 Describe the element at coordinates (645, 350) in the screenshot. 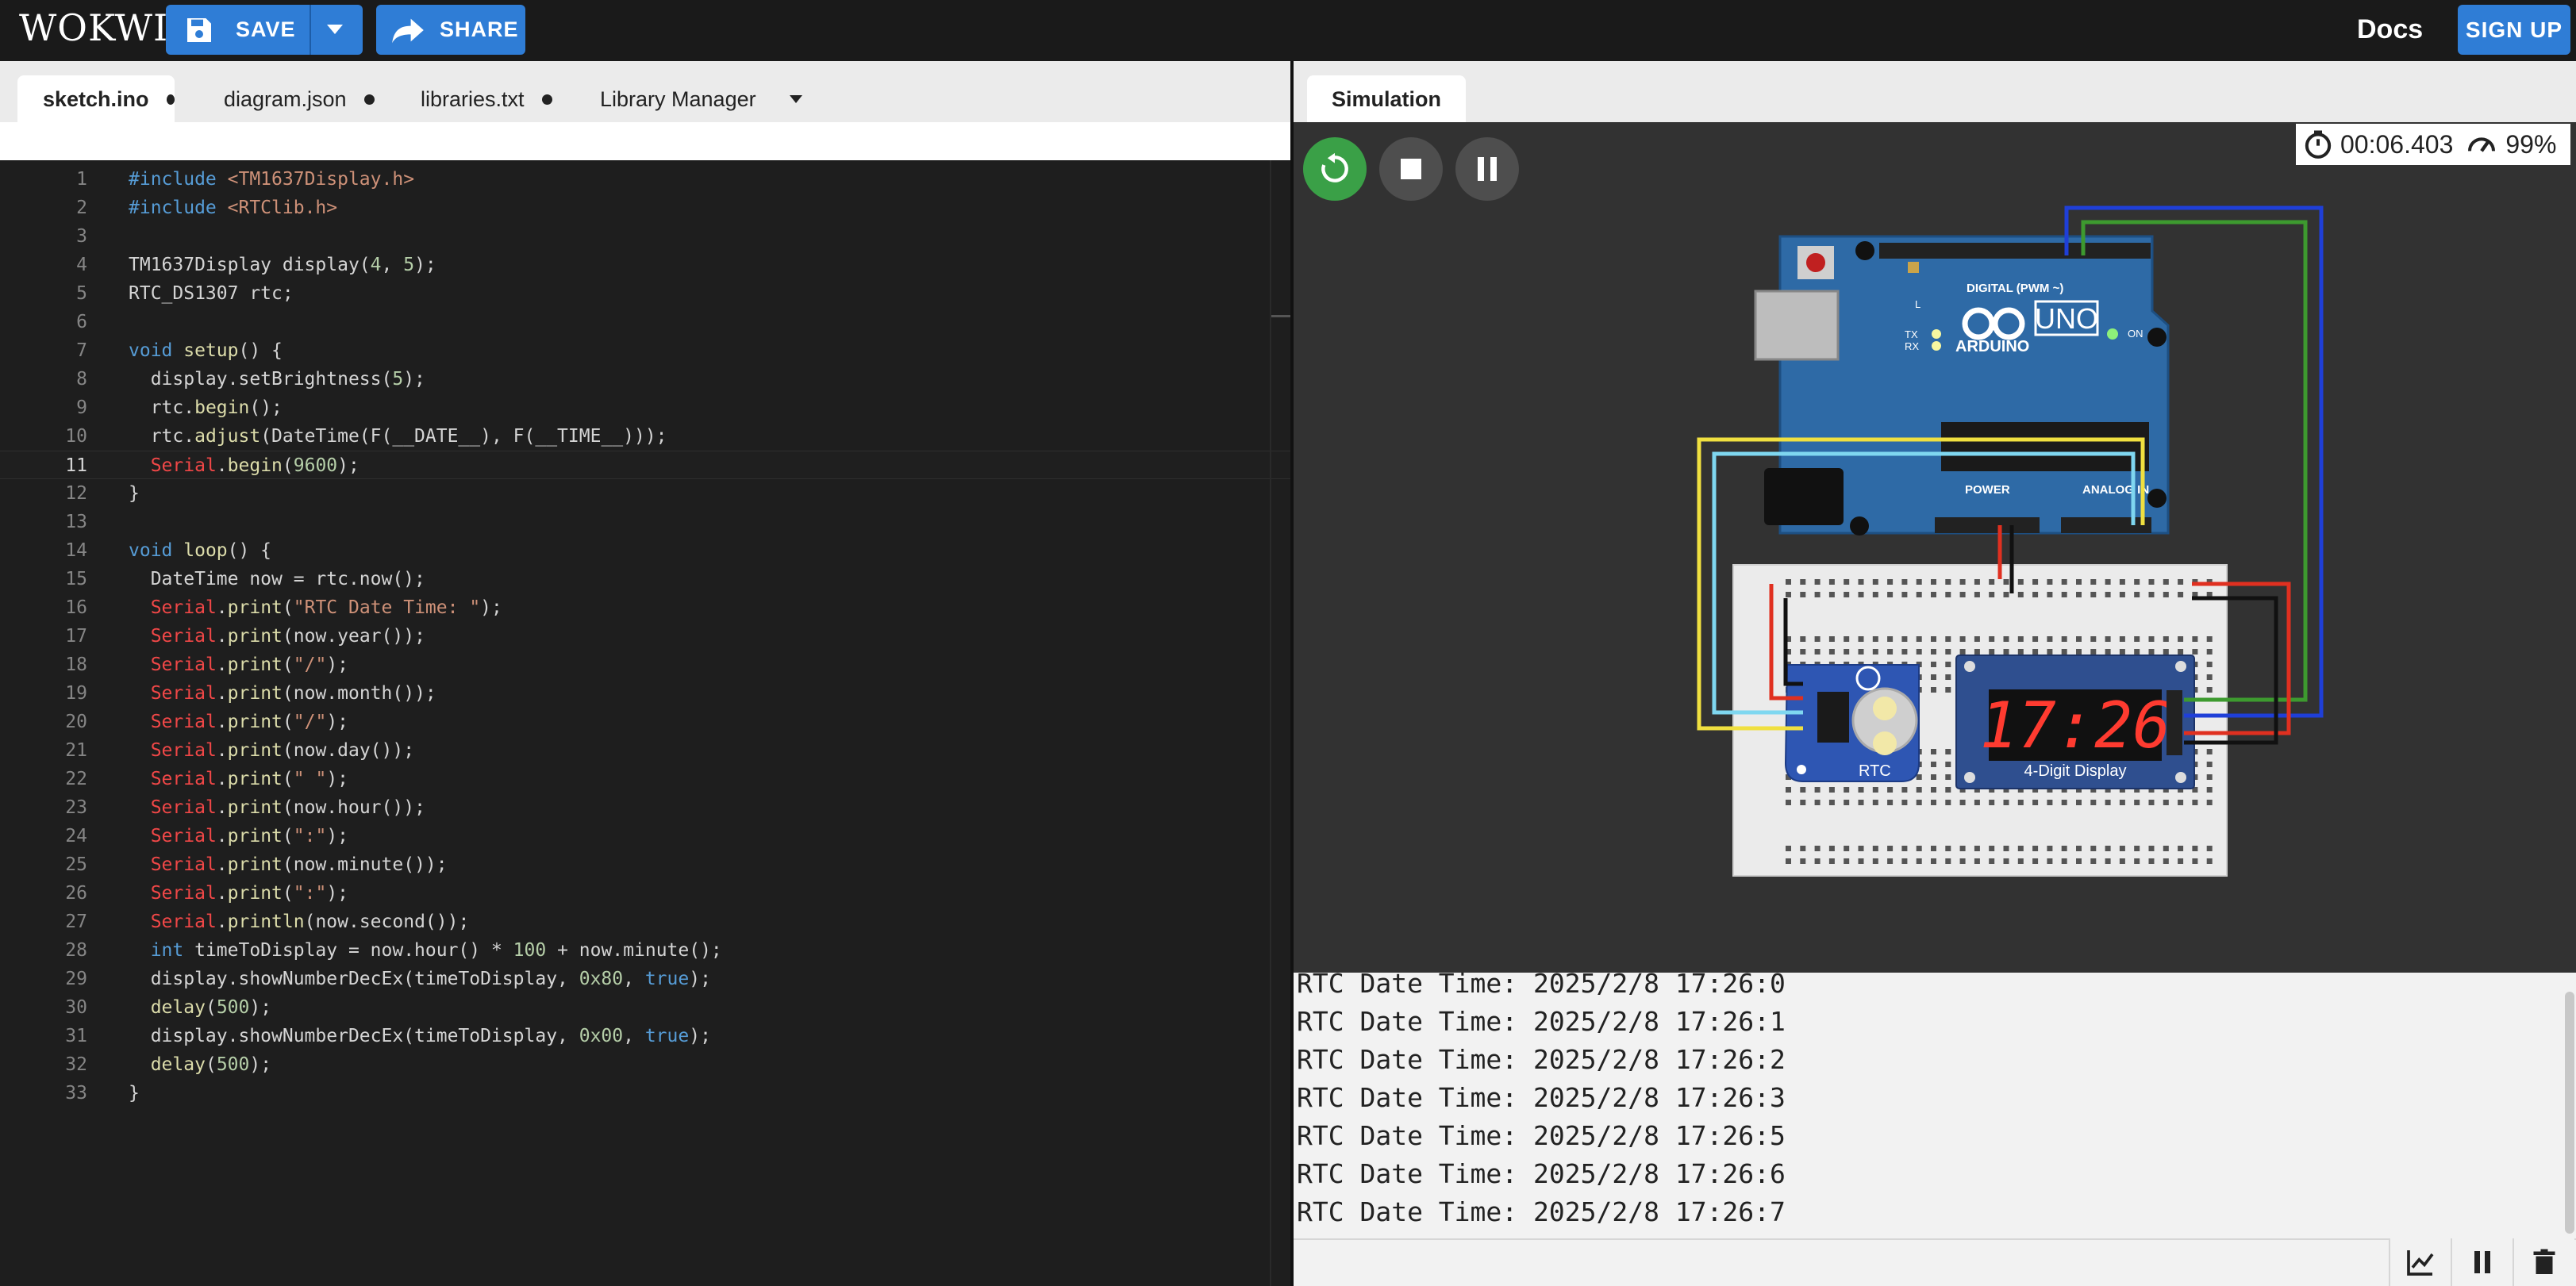

I see `code-line: 7 void setup() {` at that location.